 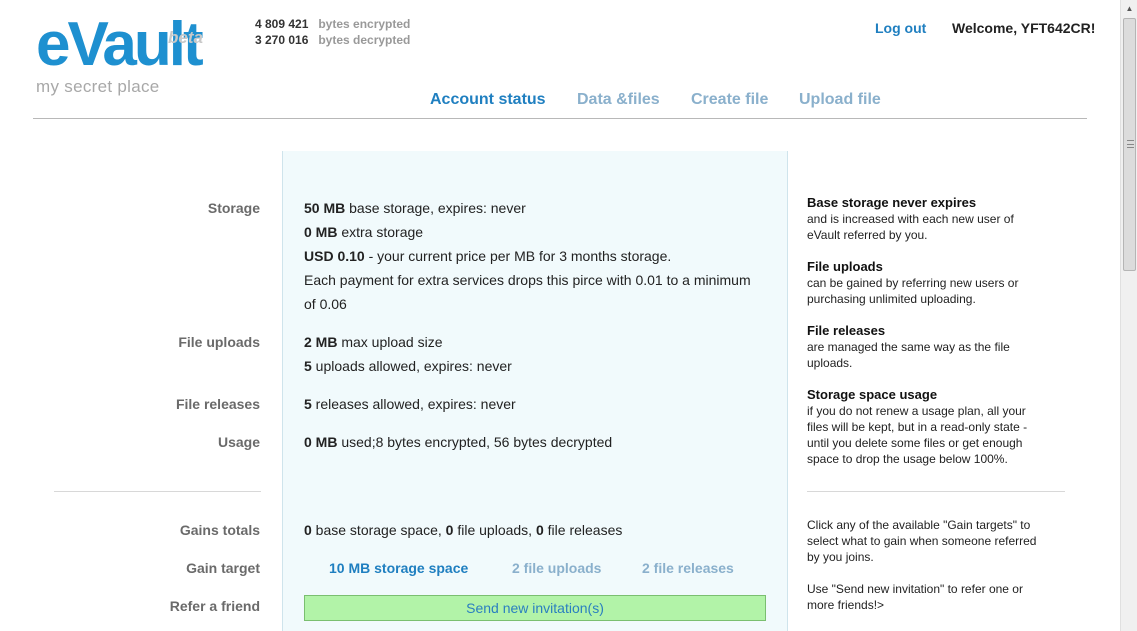 What do you see at coordinates (282, 24) in the screenshot?
I see `stat-encrypted-value: 4 809 421` at bounding box center [282, 24].